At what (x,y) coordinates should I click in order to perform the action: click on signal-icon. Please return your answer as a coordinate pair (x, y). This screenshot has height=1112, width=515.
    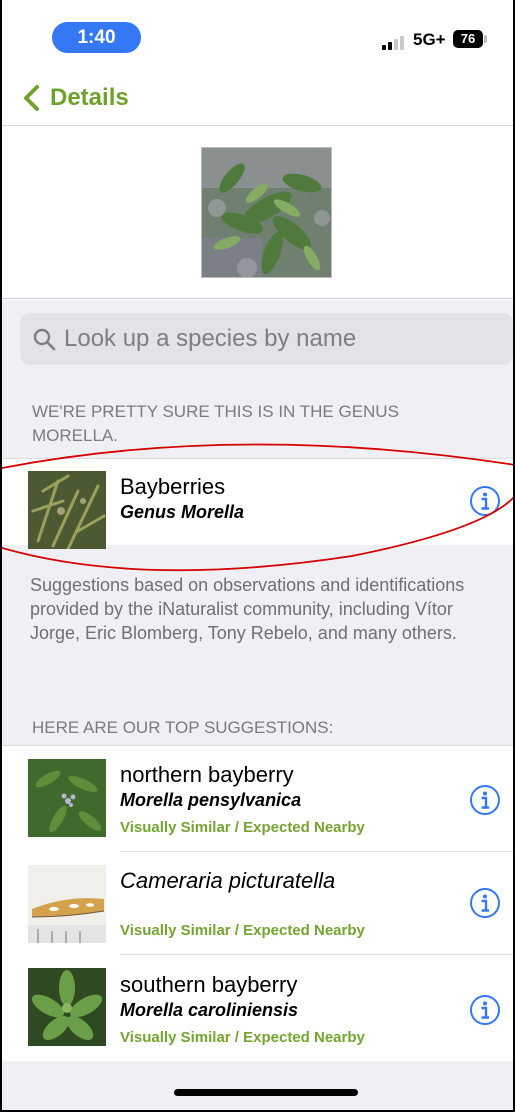
    Looking at the image, I should click on (397, 43).